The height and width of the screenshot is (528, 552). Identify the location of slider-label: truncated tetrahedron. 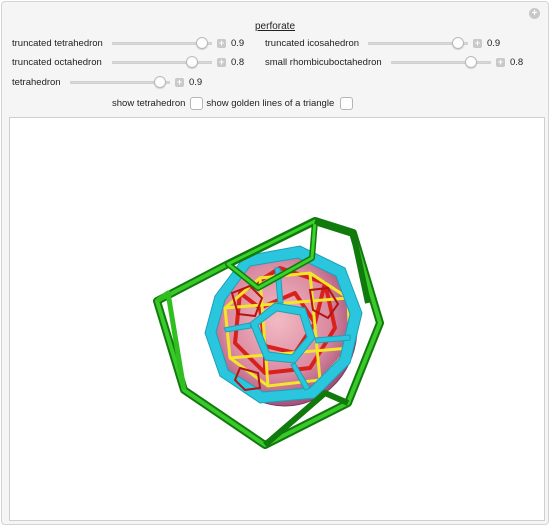
(57, 43).